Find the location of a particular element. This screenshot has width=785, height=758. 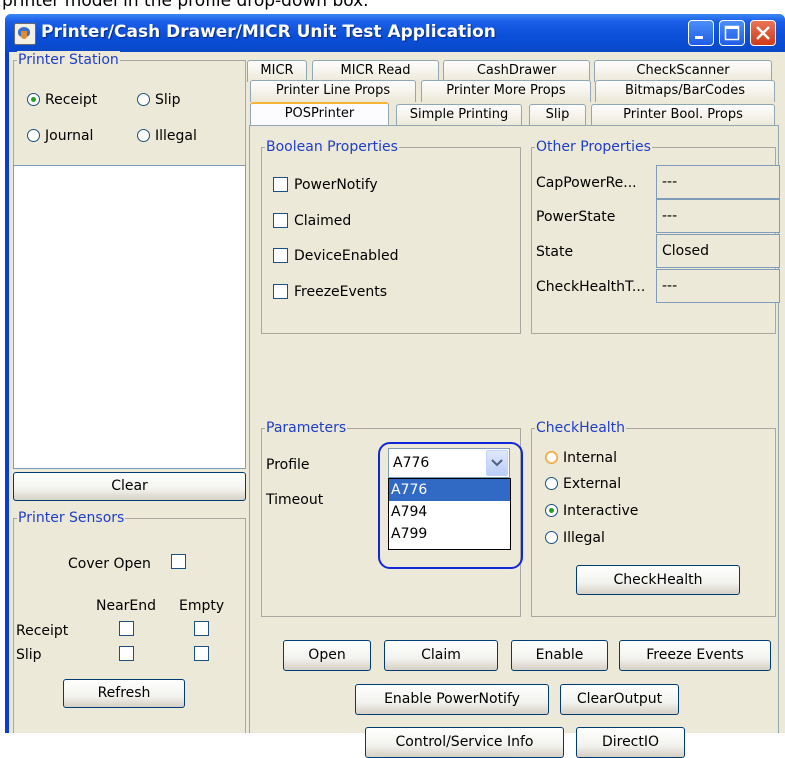

checkhealth-radio-interactive: Interactive is located at coordinates (591, 511).